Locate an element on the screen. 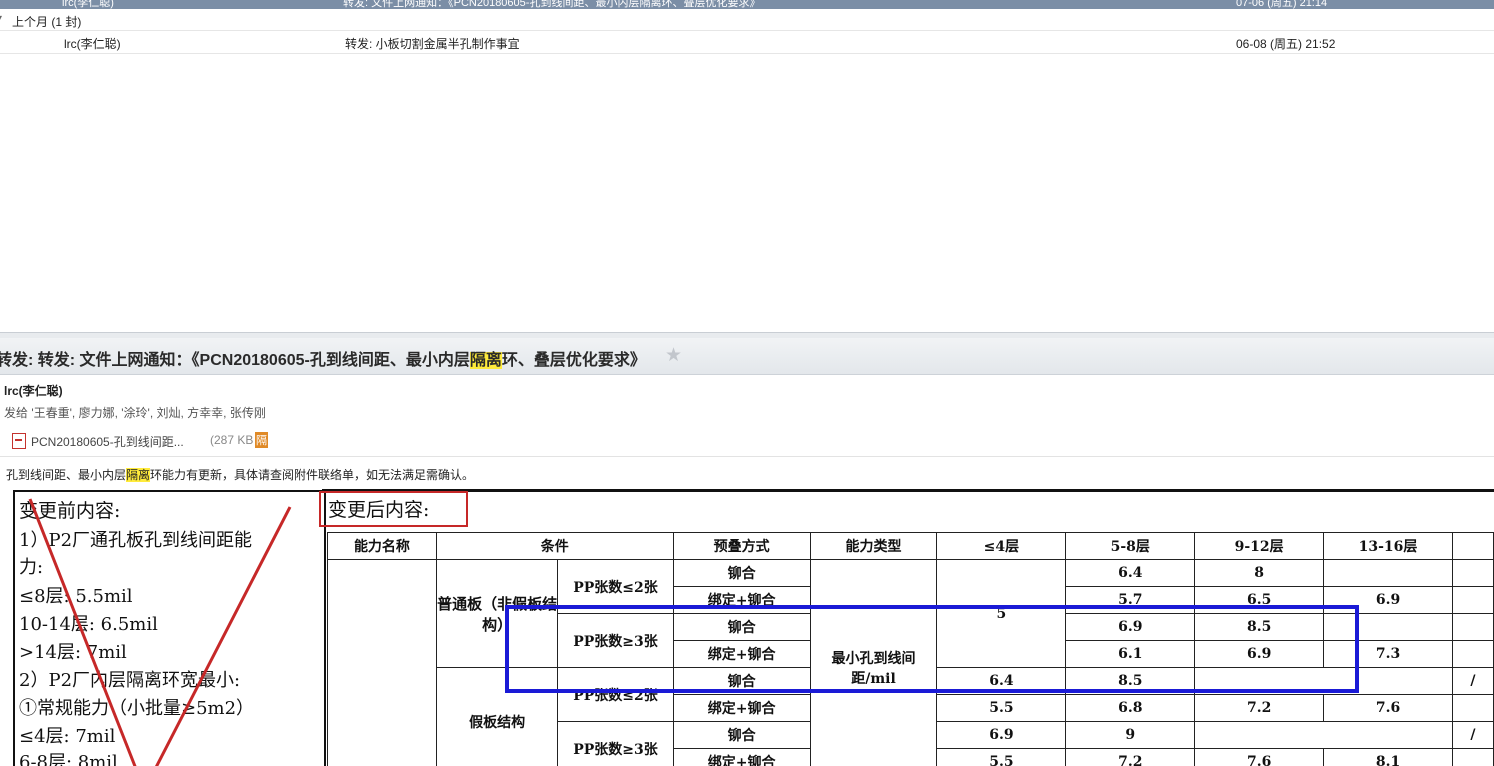 The width and height of the screenshot is (1494, 766). table-cell: 6.9 is located at coordinates (1001, 735).